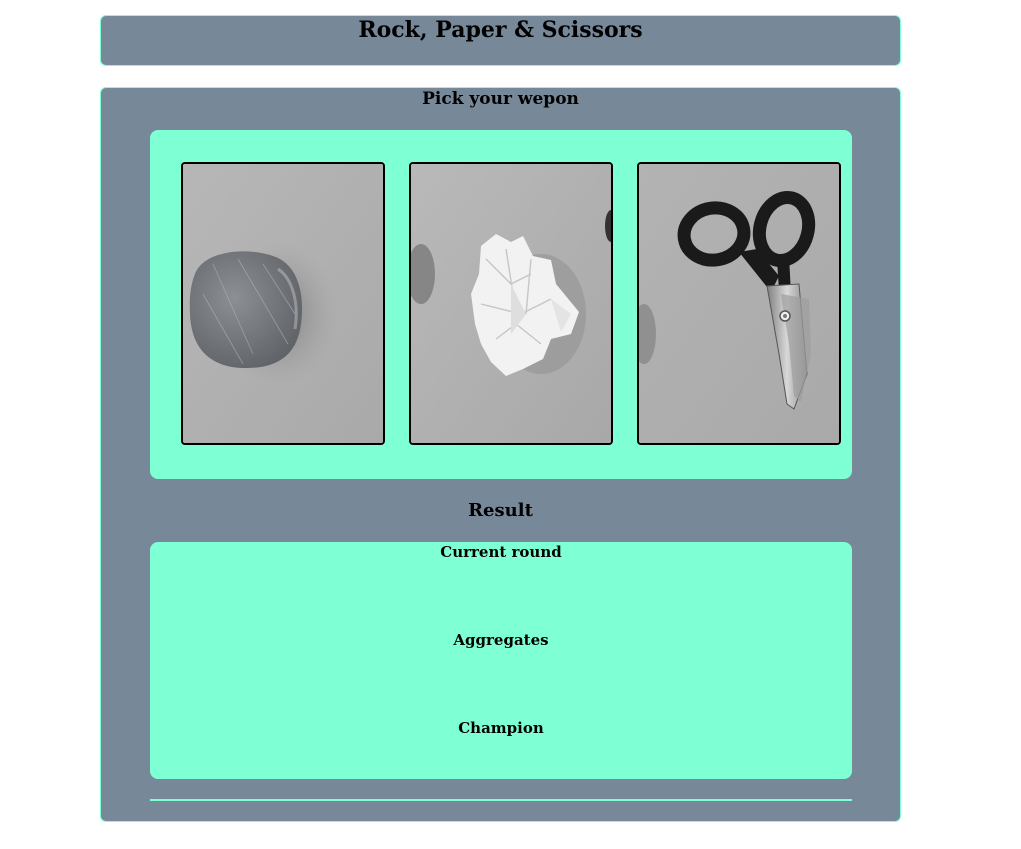 The height and width of the screenshot is (849, 1021). I want to click on crumpled-paper-image, so click(511, 303).